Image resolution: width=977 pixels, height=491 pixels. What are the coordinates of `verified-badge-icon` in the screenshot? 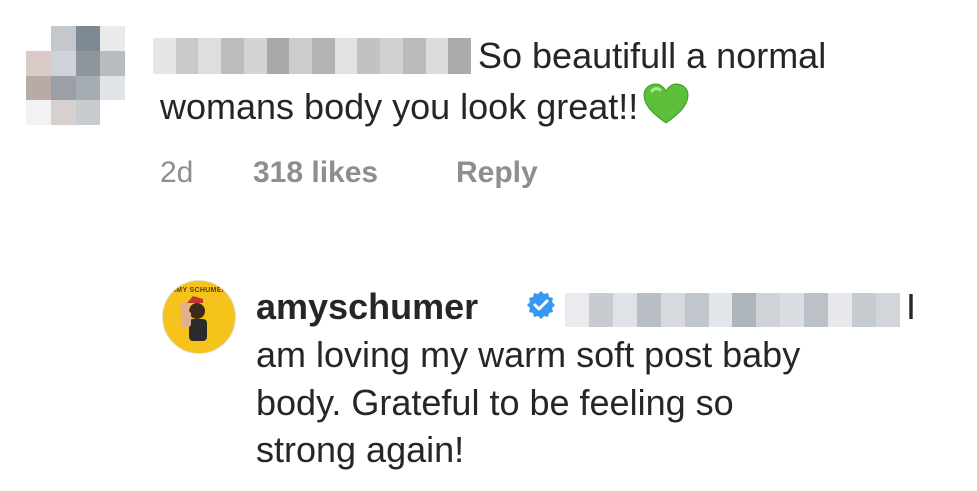 It's located at (541, 307).